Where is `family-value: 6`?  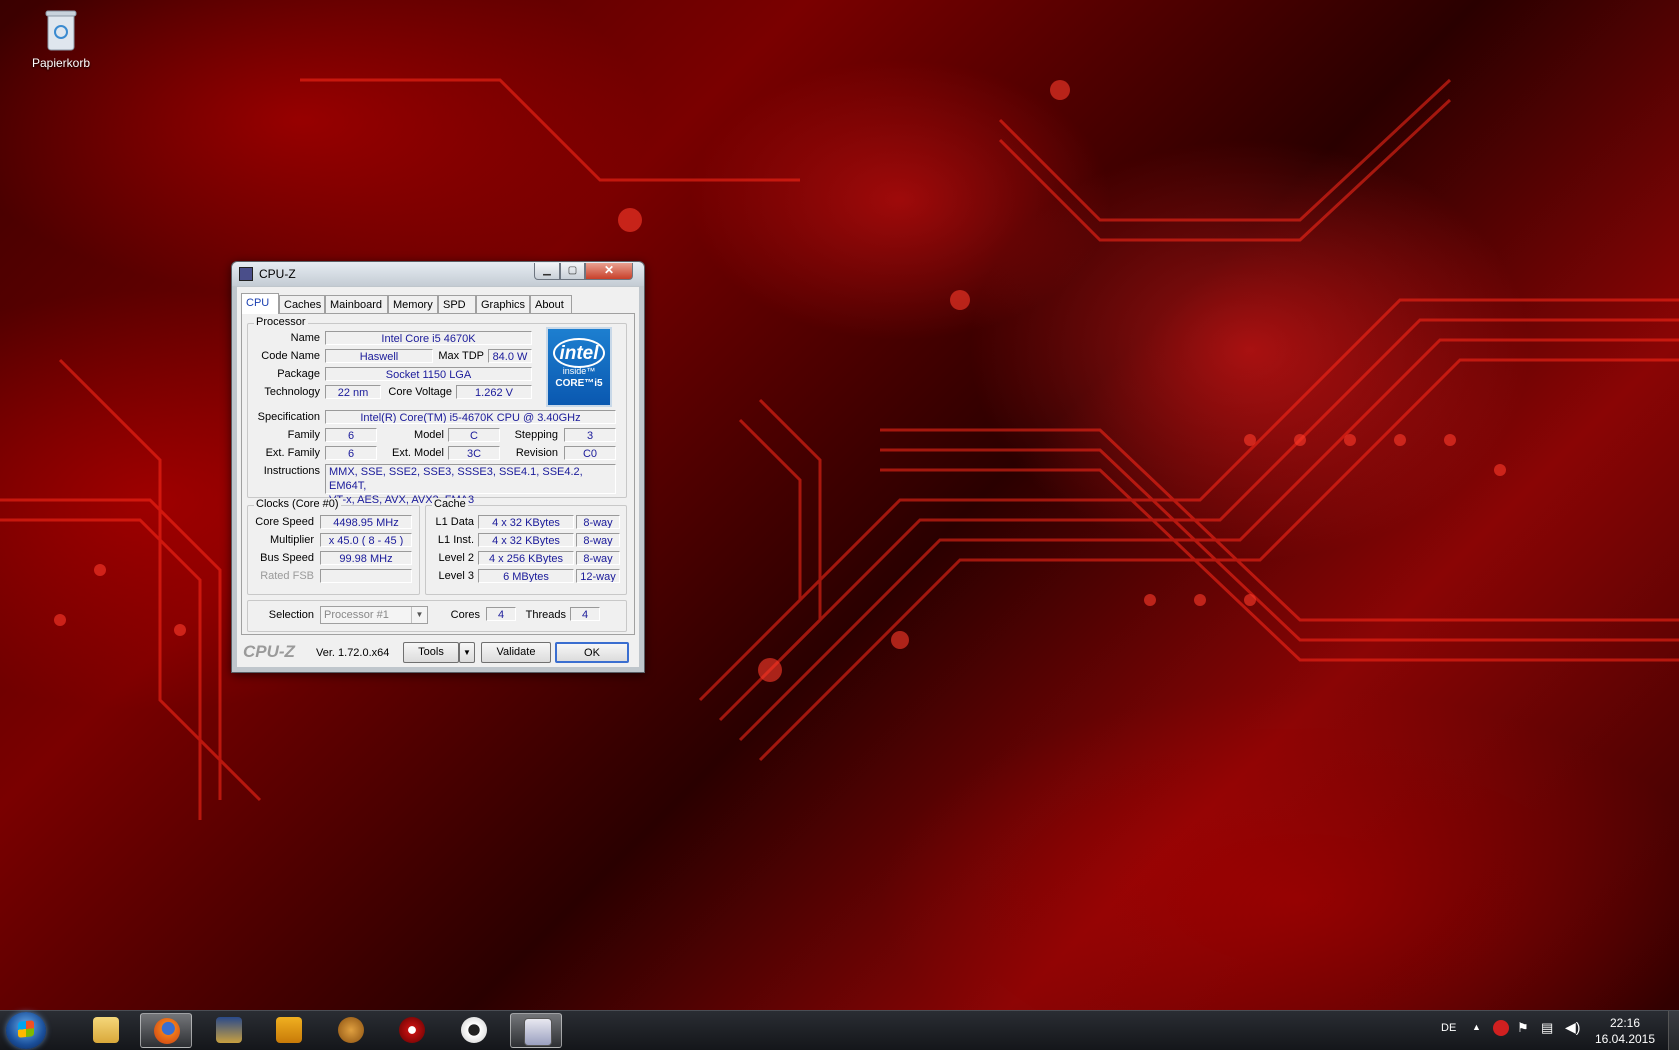 family-value: 6 is located at coordinates (351, 435).